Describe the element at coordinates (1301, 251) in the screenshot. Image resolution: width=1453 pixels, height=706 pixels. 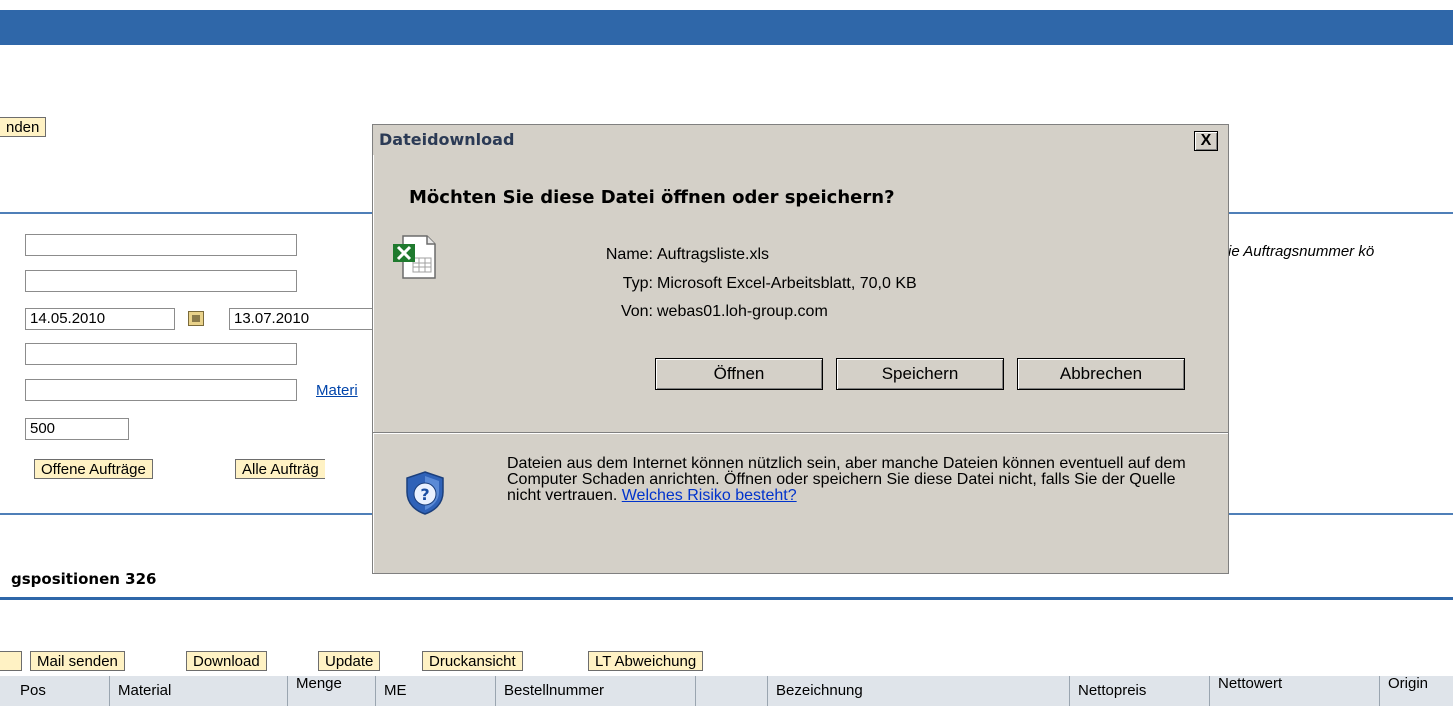
I see `hint-text: ie Auftragsnummer kö` at that location.